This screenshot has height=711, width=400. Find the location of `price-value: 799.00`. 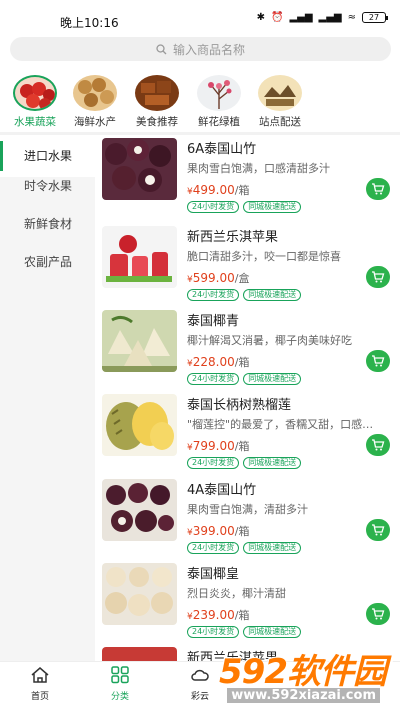

price-value: 799.00 is located at coordinates (213, 446).